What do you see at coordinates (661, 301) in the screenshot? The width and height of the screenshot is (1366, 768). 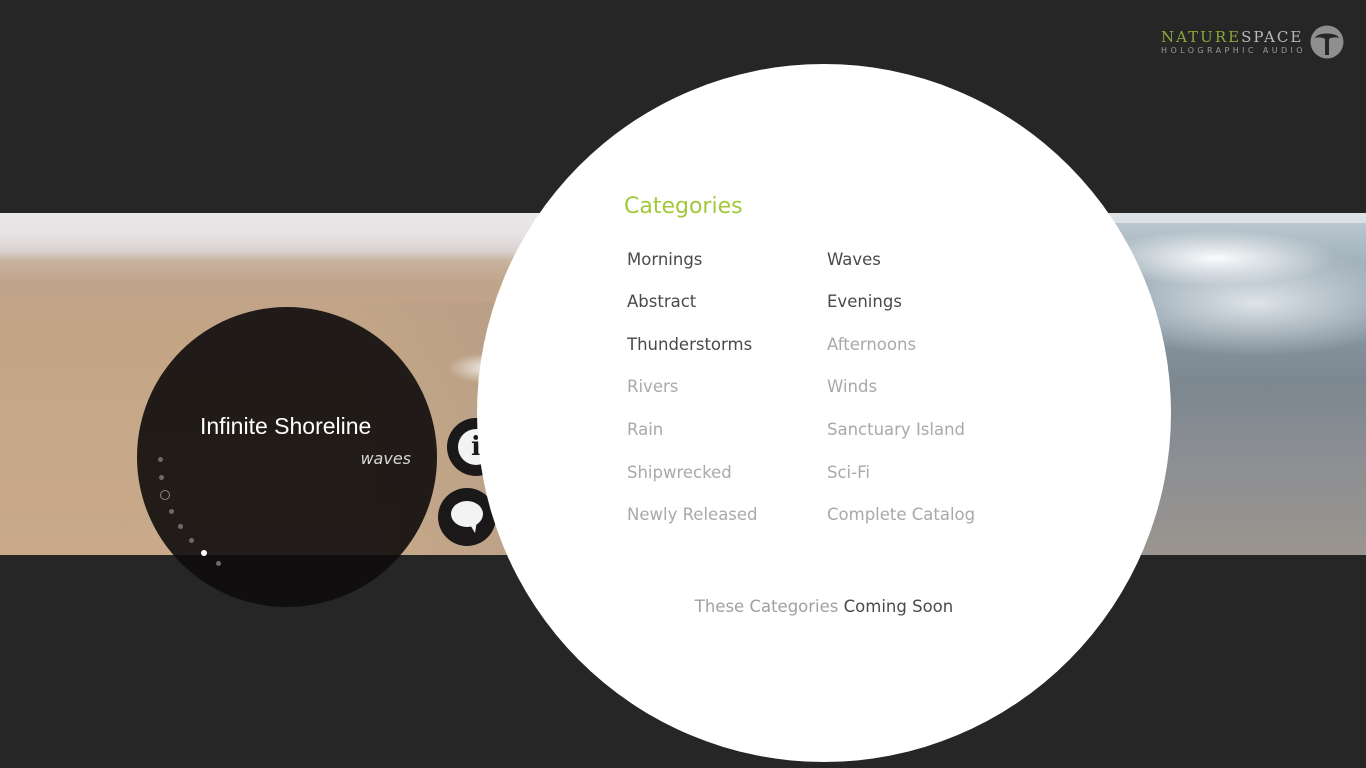 I see `category-abstract: Abstract` at bounding box center [661, 301].